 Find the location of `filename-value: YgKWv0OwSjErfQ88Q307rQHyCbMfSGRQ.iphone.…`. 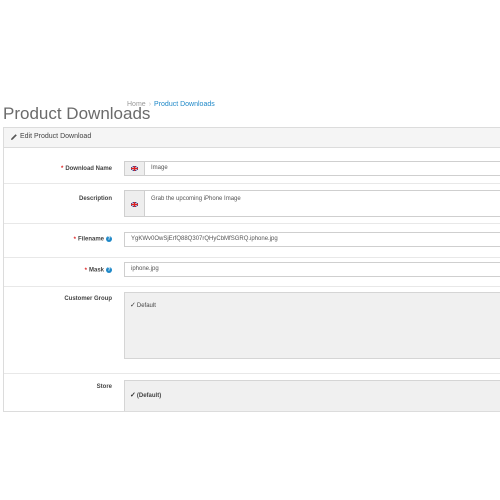

filename-value: YgKWv0OwSjErfQ88Q307rQHyCbMfSGRQ.iphone.… is located at coordinates (204, 239).